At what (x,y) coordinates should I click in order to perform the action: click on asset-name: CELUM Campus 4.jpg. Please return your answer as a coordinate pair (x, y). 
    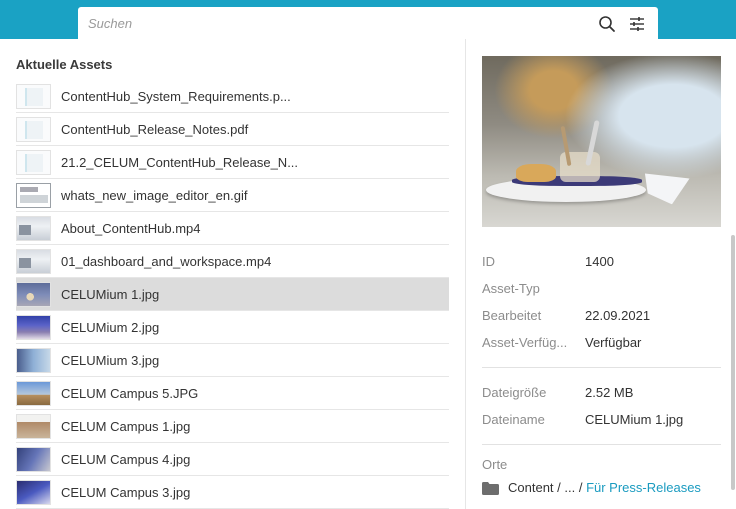
    Looking at the image, I should click on (126, 459).